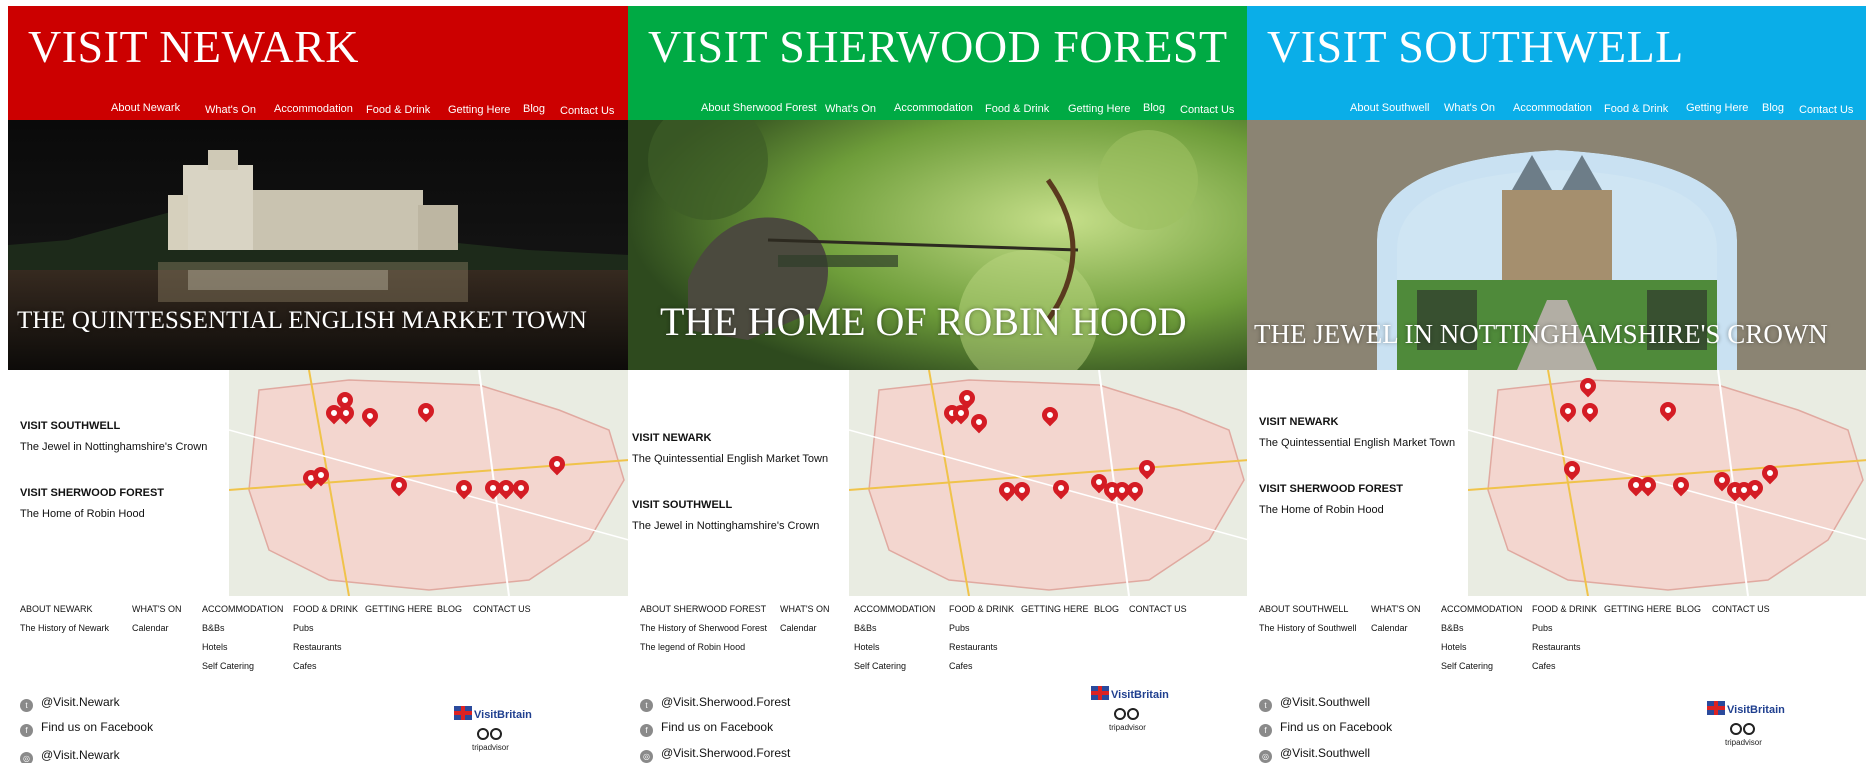  Describe the element at coordinates (1321, 510) in the screenshot. I see `sister-sub-2: The Home of Robin Hood` at that location.